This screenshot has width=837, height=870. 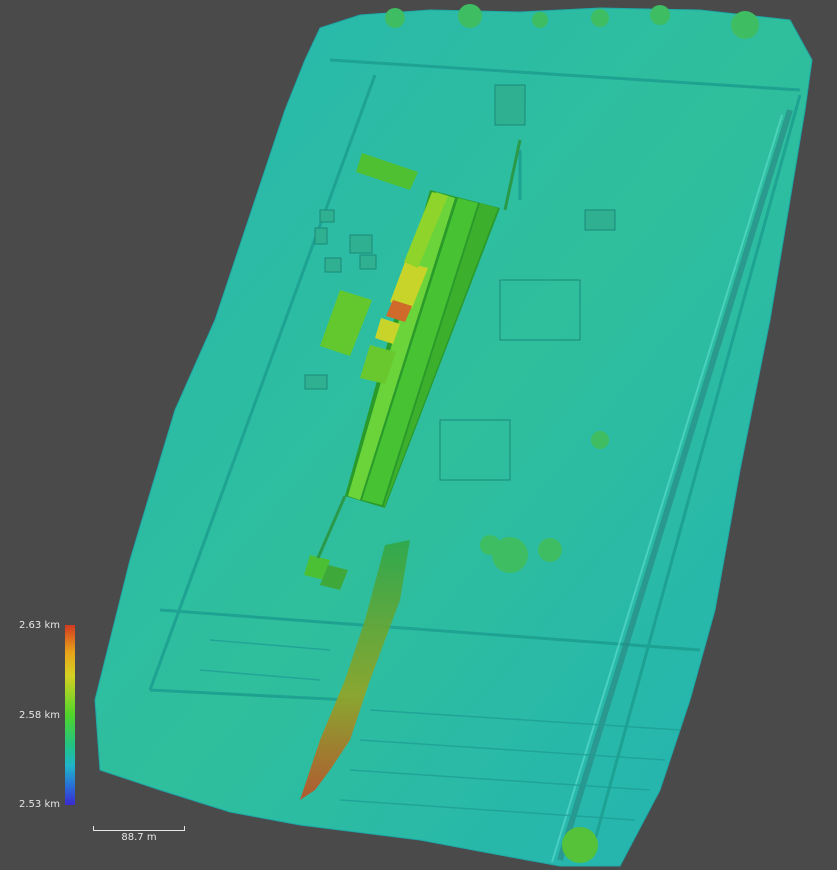 What do you see at coordinates (139, 828) in the screenshot?
I see `scale-bar` at bounding box center [139, 828].